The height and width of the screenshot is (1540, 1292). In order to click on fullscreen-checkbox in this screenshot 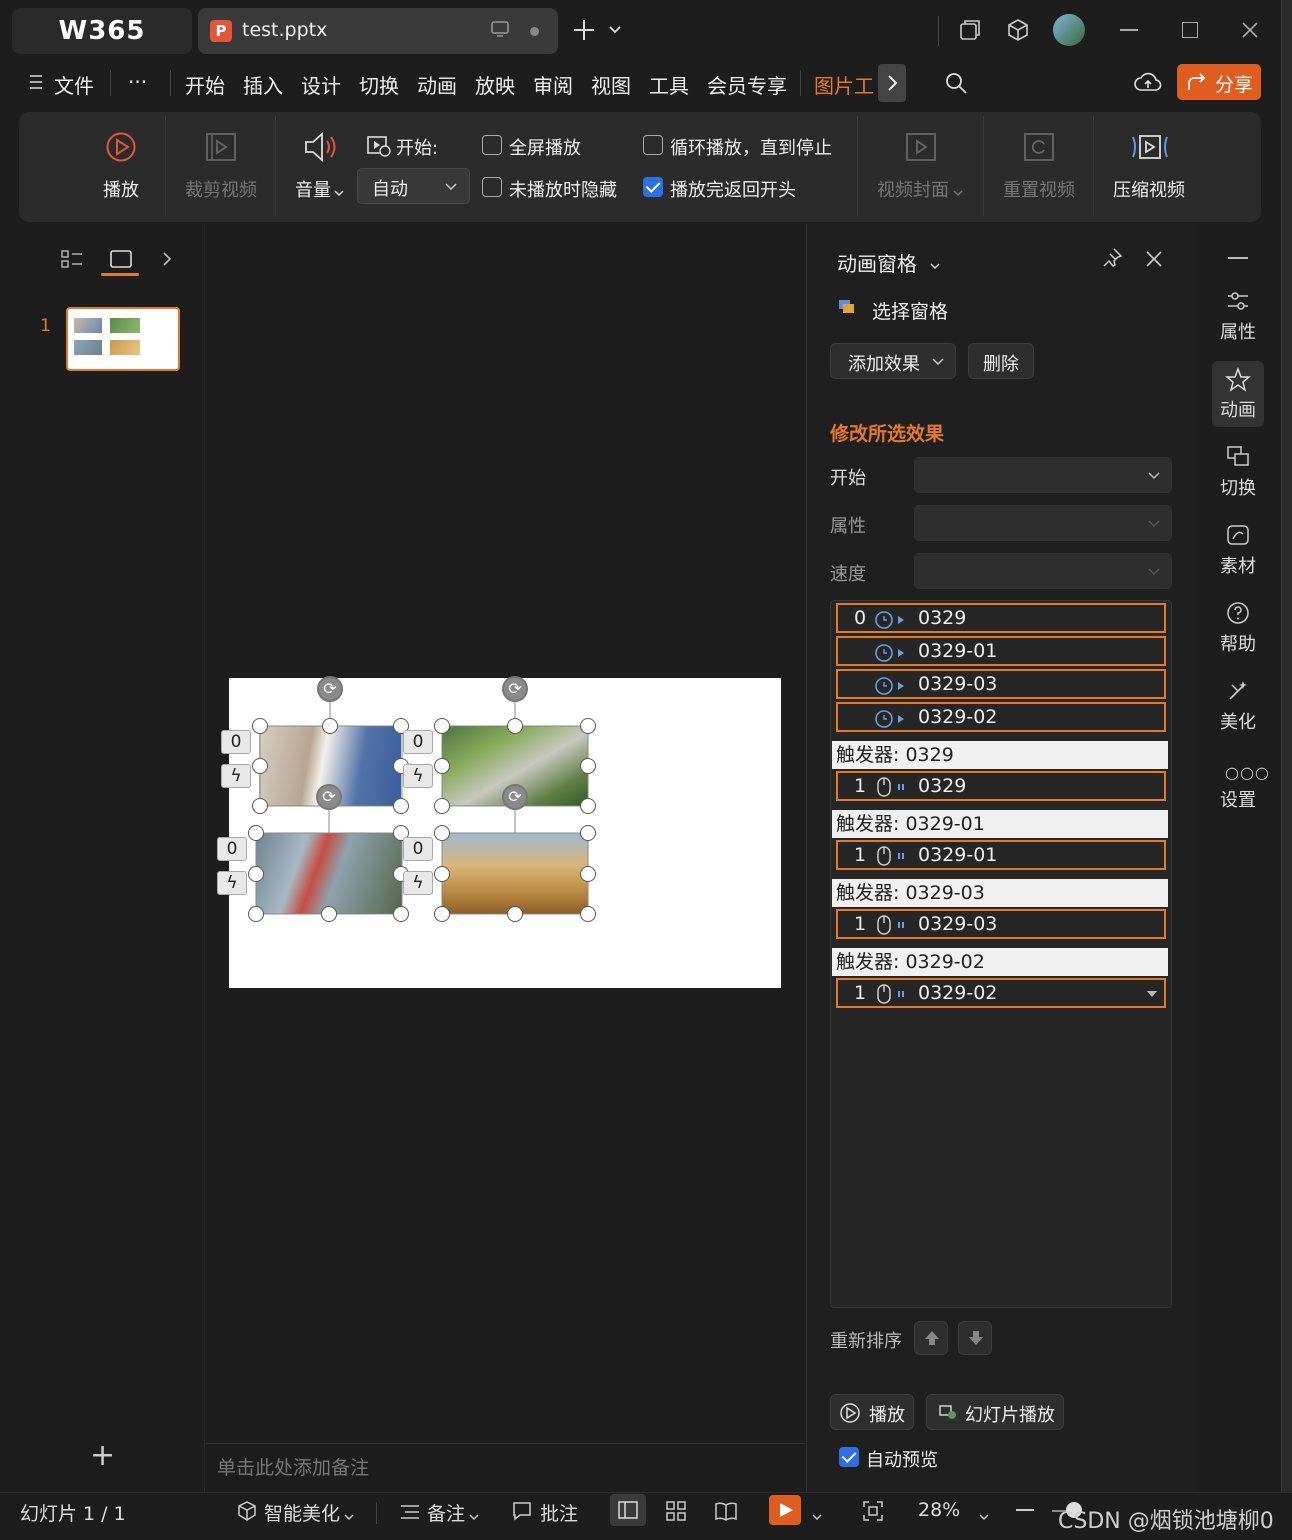, I will do `click(492, 145)`.